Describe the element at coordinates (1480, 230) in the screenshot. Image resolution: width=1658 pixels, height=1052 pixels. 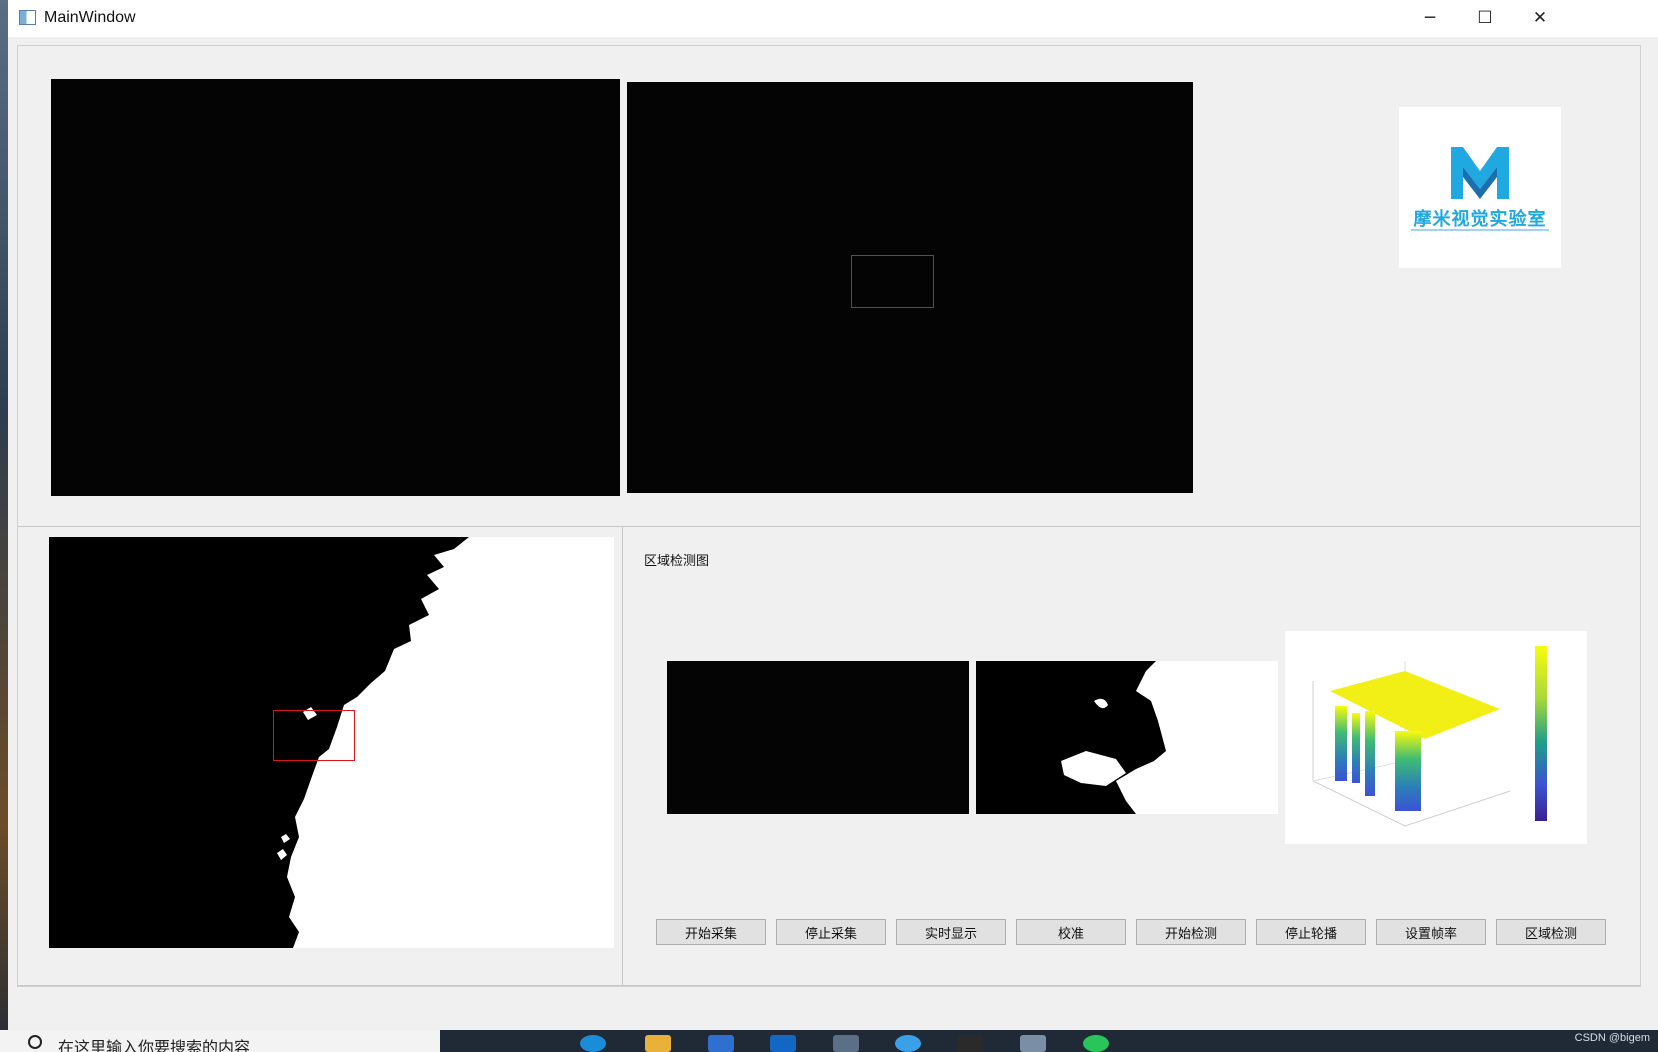
I see `logo-subtext-line` at that location.